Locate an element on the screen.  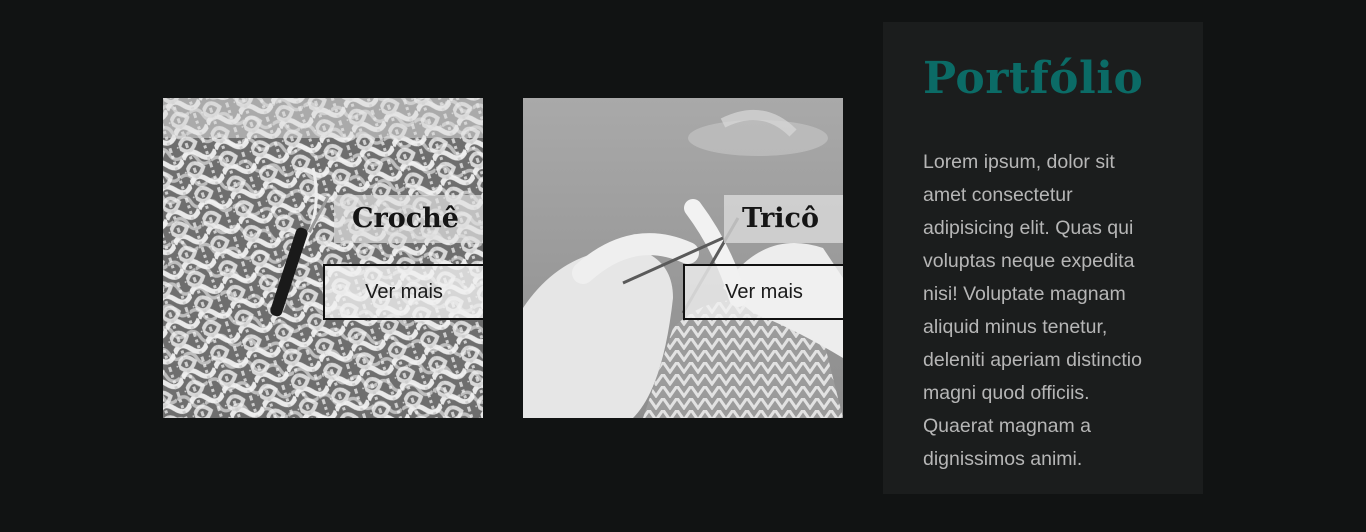
portfolio-card-croche: Crochê Ver mais is located at coordinates (323, 258).